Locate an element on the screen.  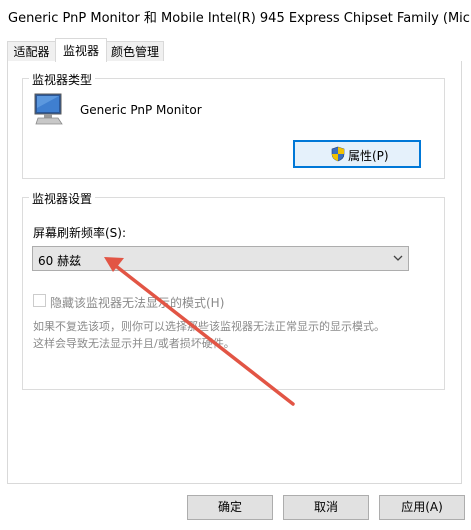
tab-adapter: 适配器 is located at coordinates (31, 51).